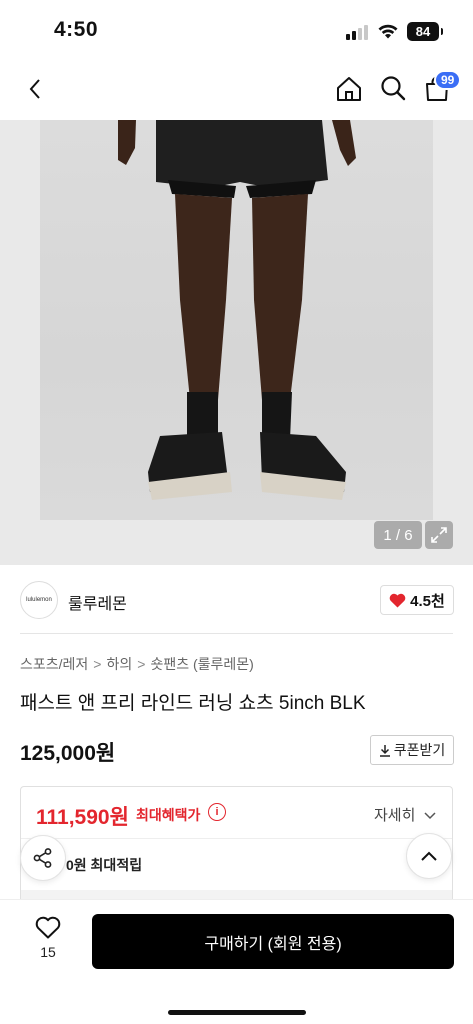  I want to click on chevron-left-icon, so click(34, 89).